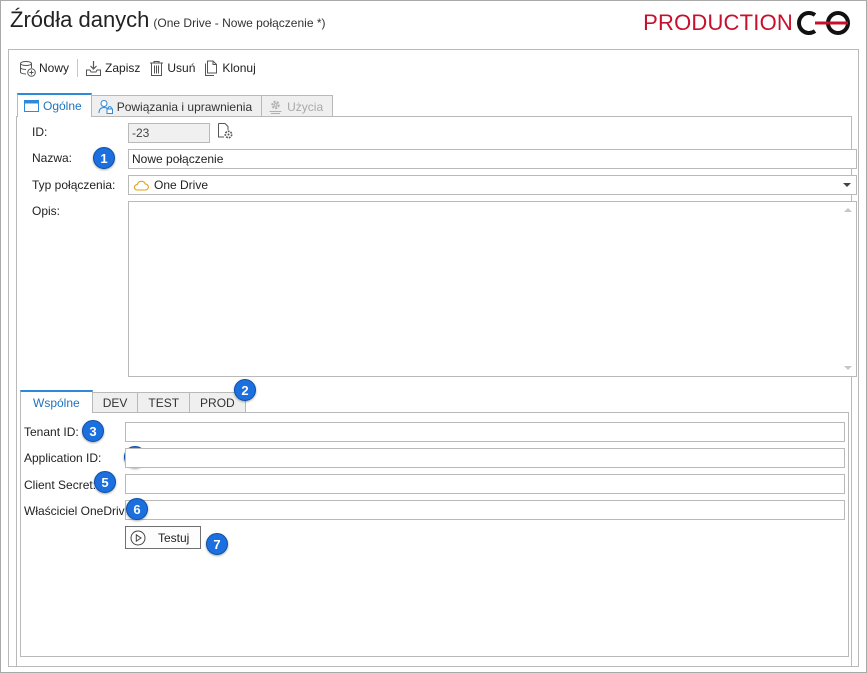 The width and height of the screenshot is (867, 673). What do you see at coordinates (137, 509) in the screenshot?
I see `callout-badge-6: 6` at bounding box center [137, 509].